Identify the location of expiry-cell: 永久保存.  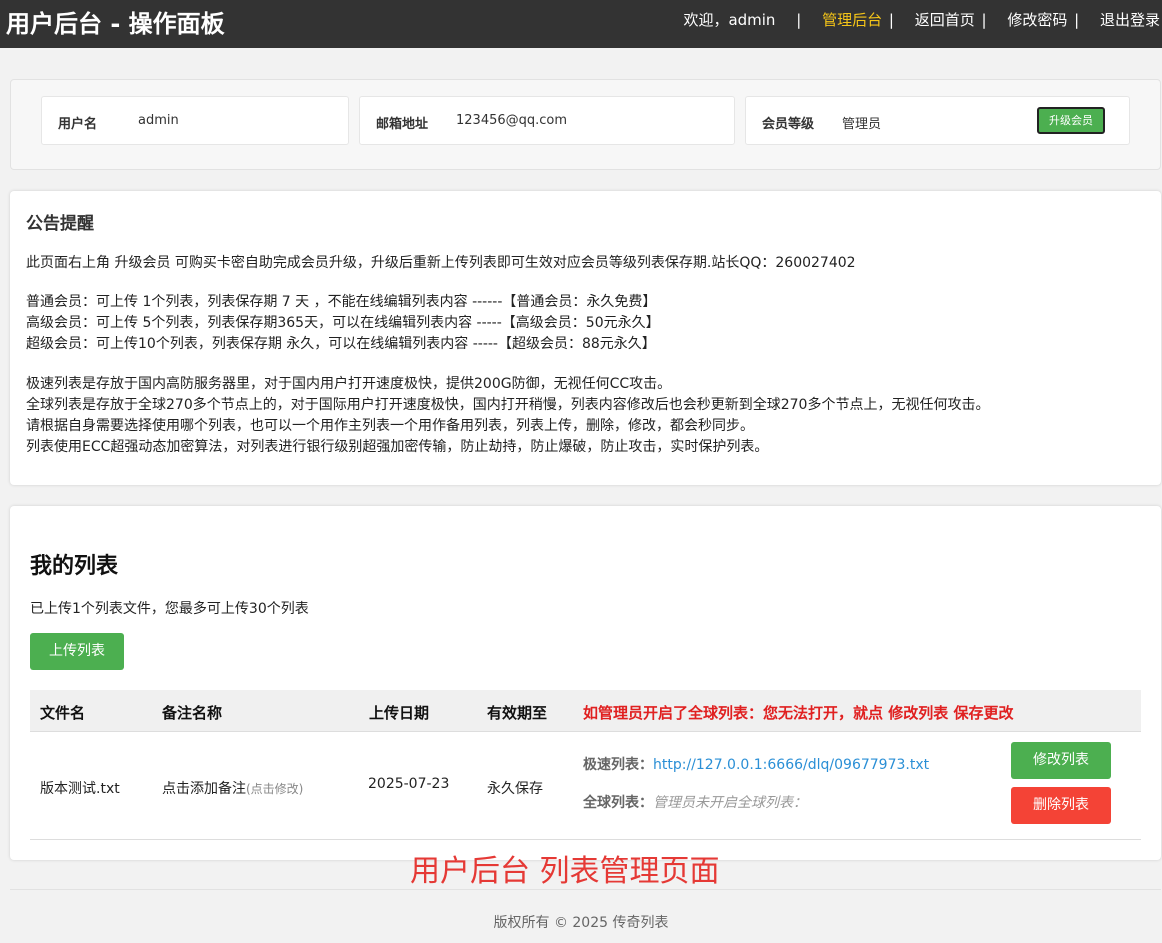
(515, 789).